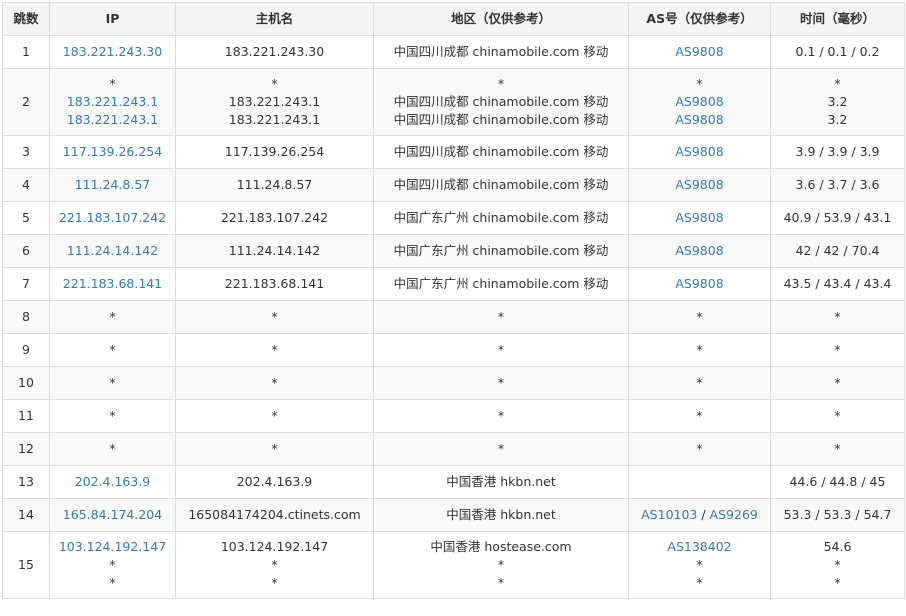 The width and height of the screenshot is (906, 616). Describe the element at coordinates (274, 515) in the screenshot. I see `hostname-cell: 165084174204.ctinets.com` at that location.